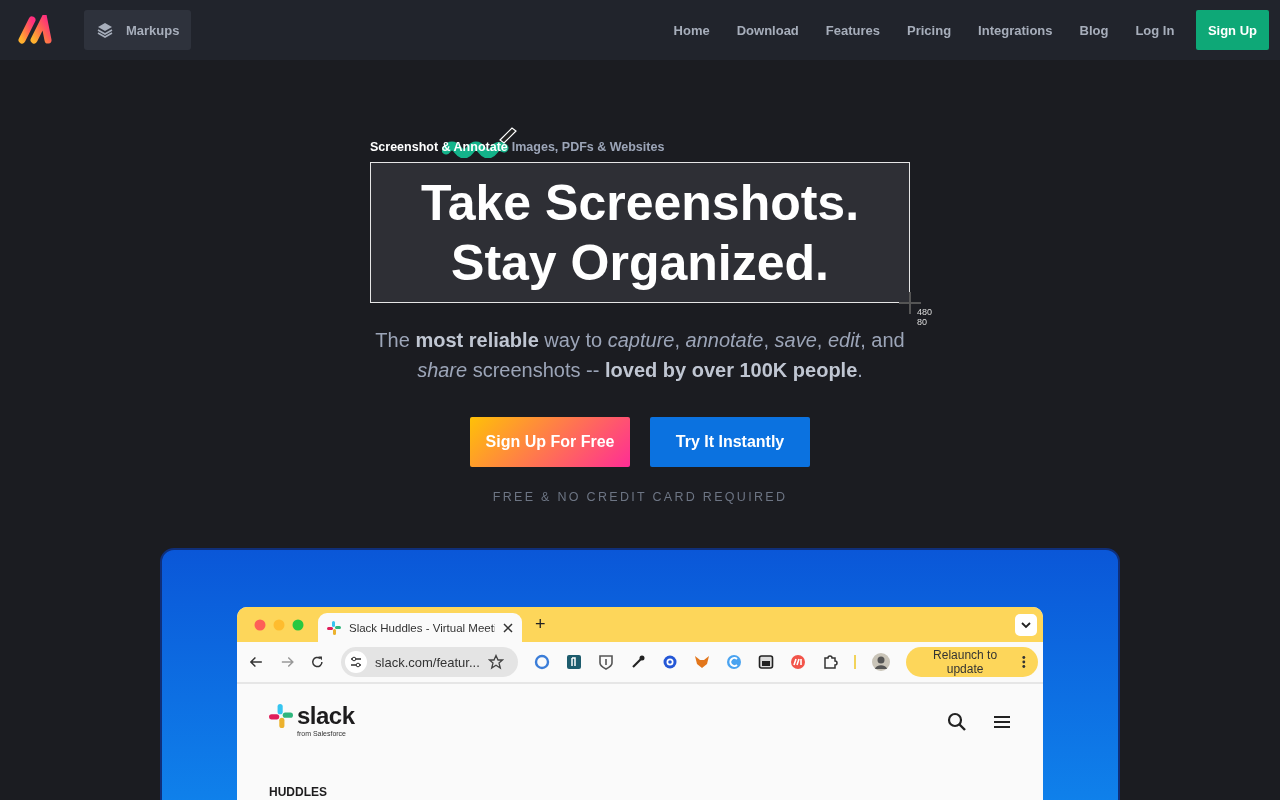 The height and width of the screenshot is (800, 1280). What do you see at coordinates (730, 442) in the screenshot?
I see `cta-button: Try It Instantly` at bounding box center [730, 442].